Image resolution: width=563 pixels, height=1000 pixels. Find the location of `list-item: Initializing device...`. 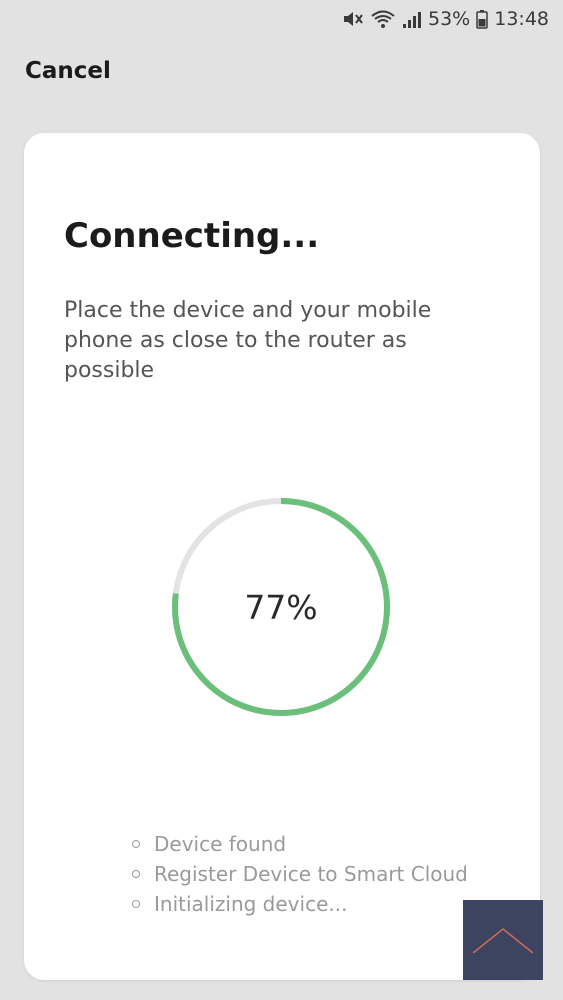

list-item: Initializing device... is located at coordinates (300, 904).